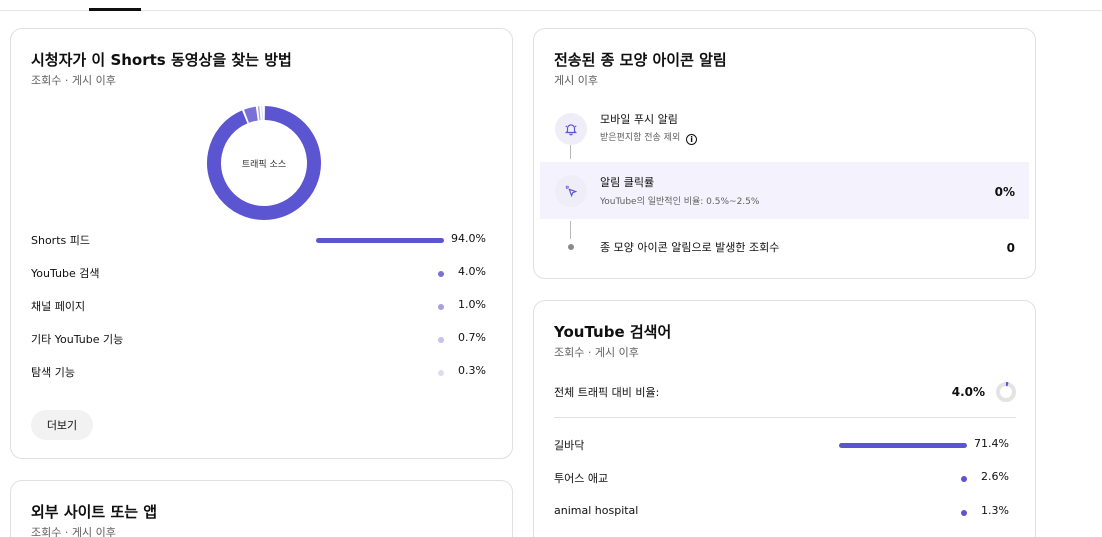 This screenshot has height=537, width=1102. What do you see at coordinates (62, 425) in the screenshot?
I see `more-button: 더보기` at bounding box center [62, 425].